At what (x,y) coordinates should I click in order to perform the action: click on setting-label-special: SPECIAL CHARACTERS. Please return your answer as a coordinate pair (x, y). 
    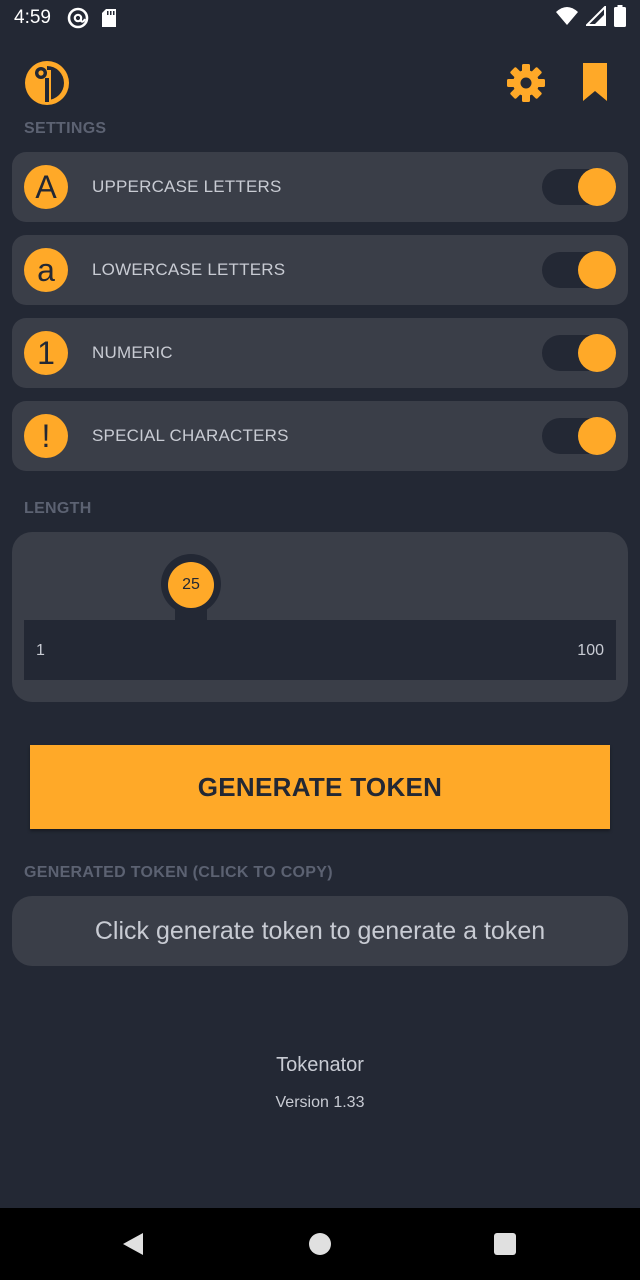
    Looking at the image, I should click on (190, 435).